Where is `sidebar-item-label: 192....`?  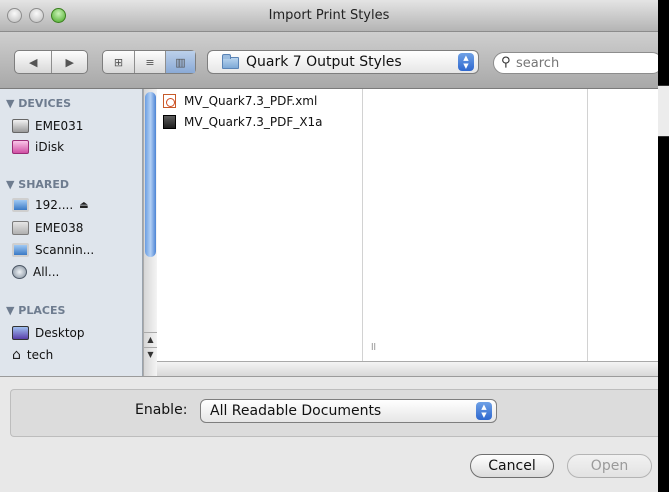
sidebar-item-label: 192.... is located at coordinates (54, 205).